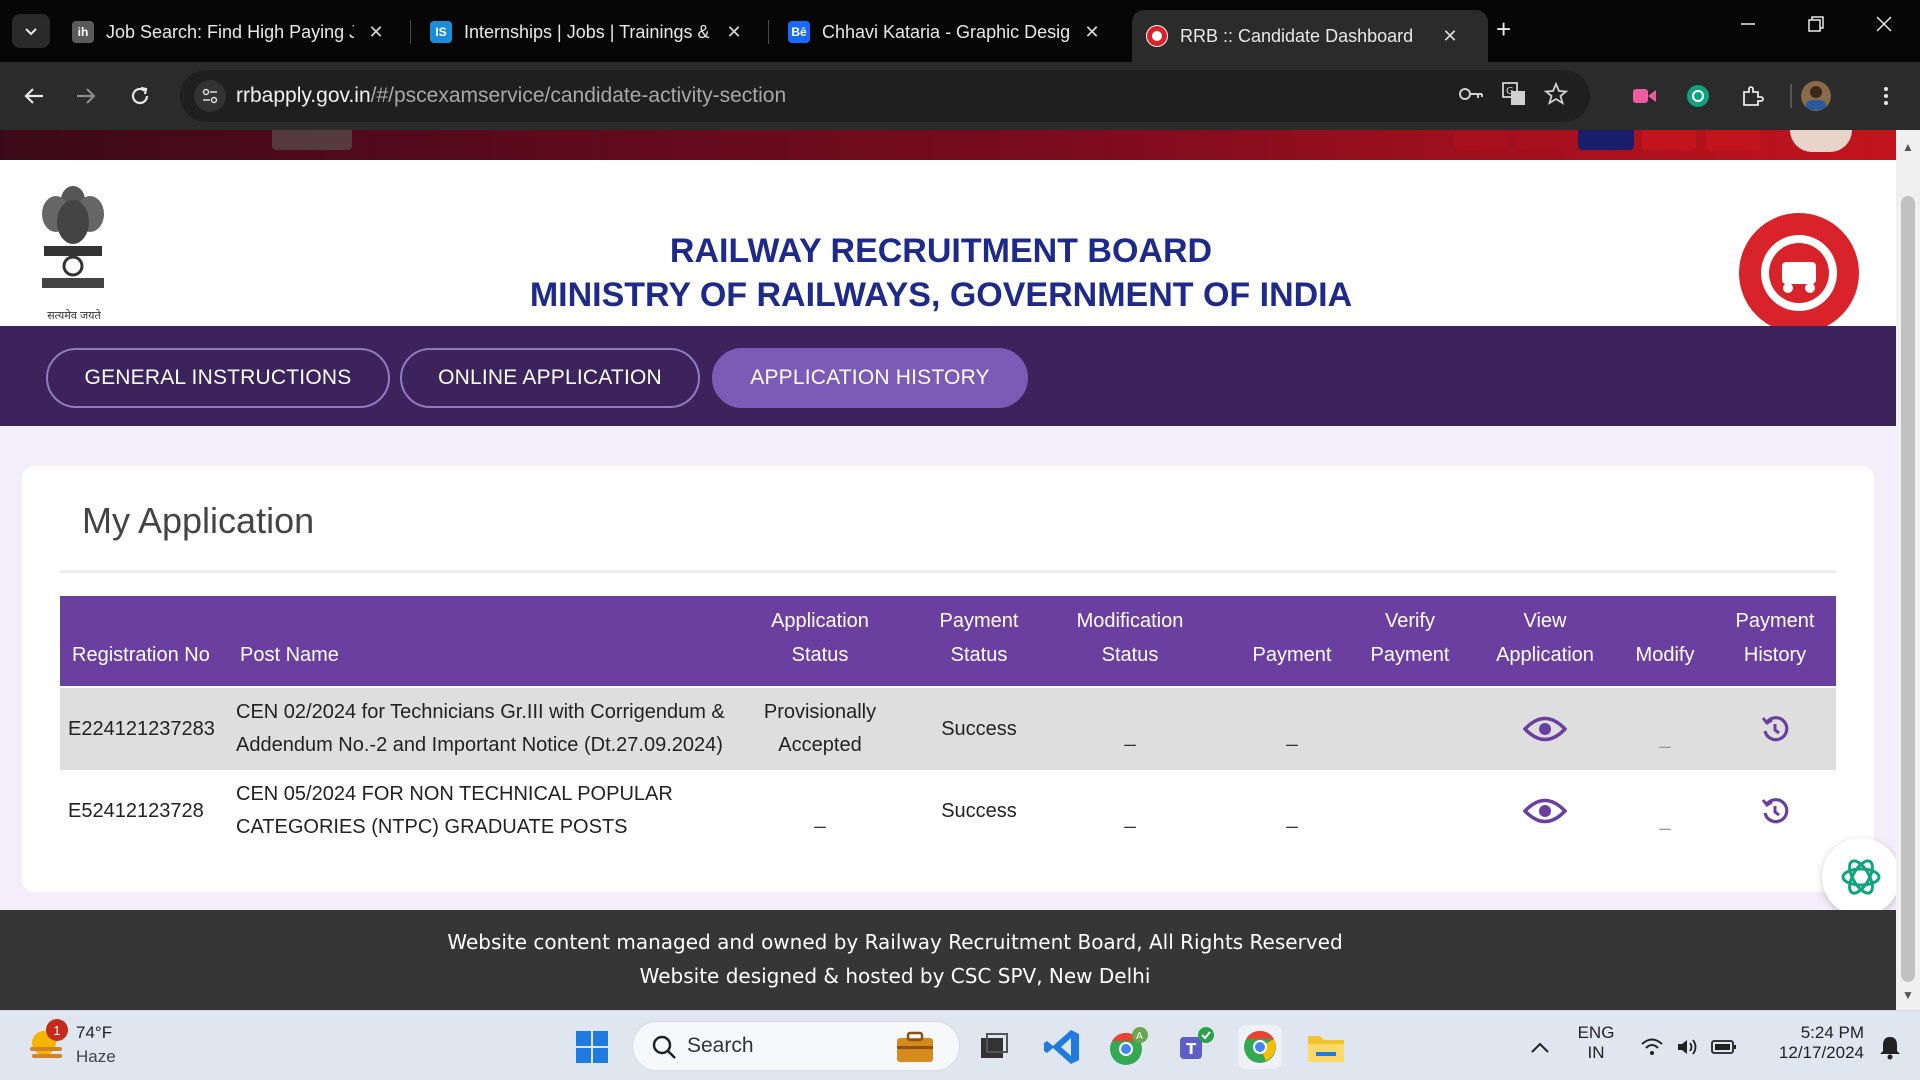 The image size is (1920, 1080). Describe the element at coordinates (1886, 96) in the screenshot. I see `browser-menu-icon` at that location.